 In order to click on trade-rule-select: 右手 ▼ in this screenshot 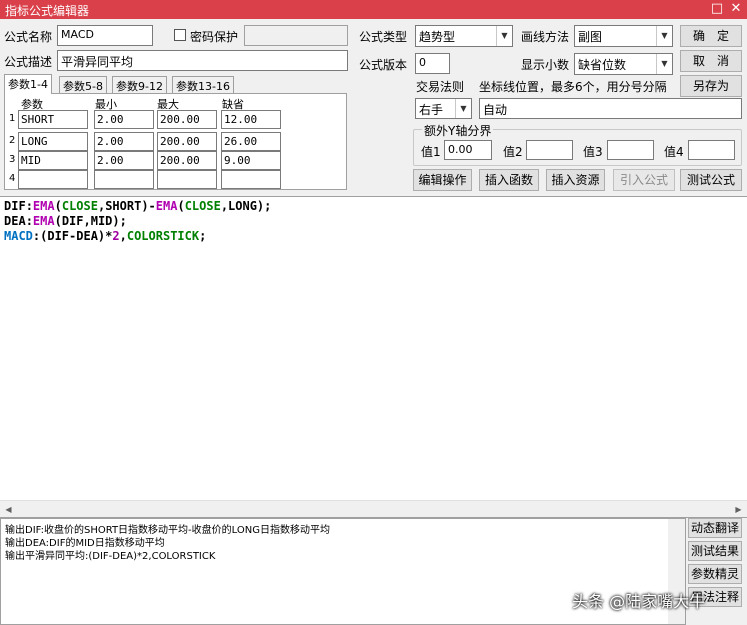, I will do `click(443, 108)`.